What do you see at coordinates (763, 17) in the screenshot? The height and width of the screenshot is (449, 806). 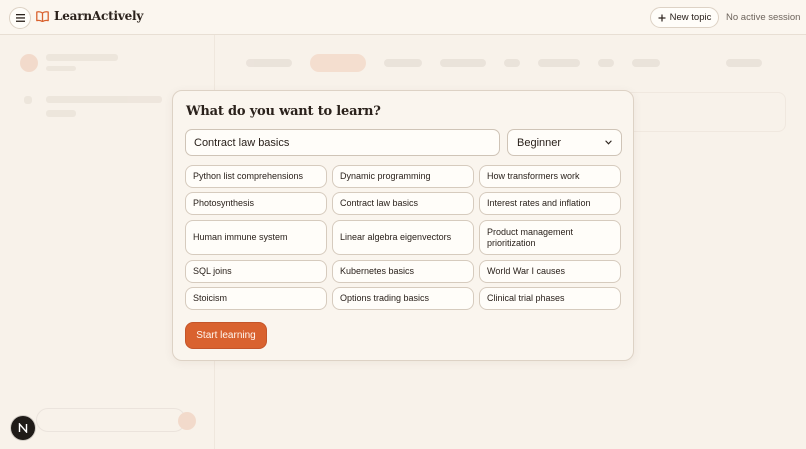 I see `session-status: No active session` at bounding box center [763, 17].